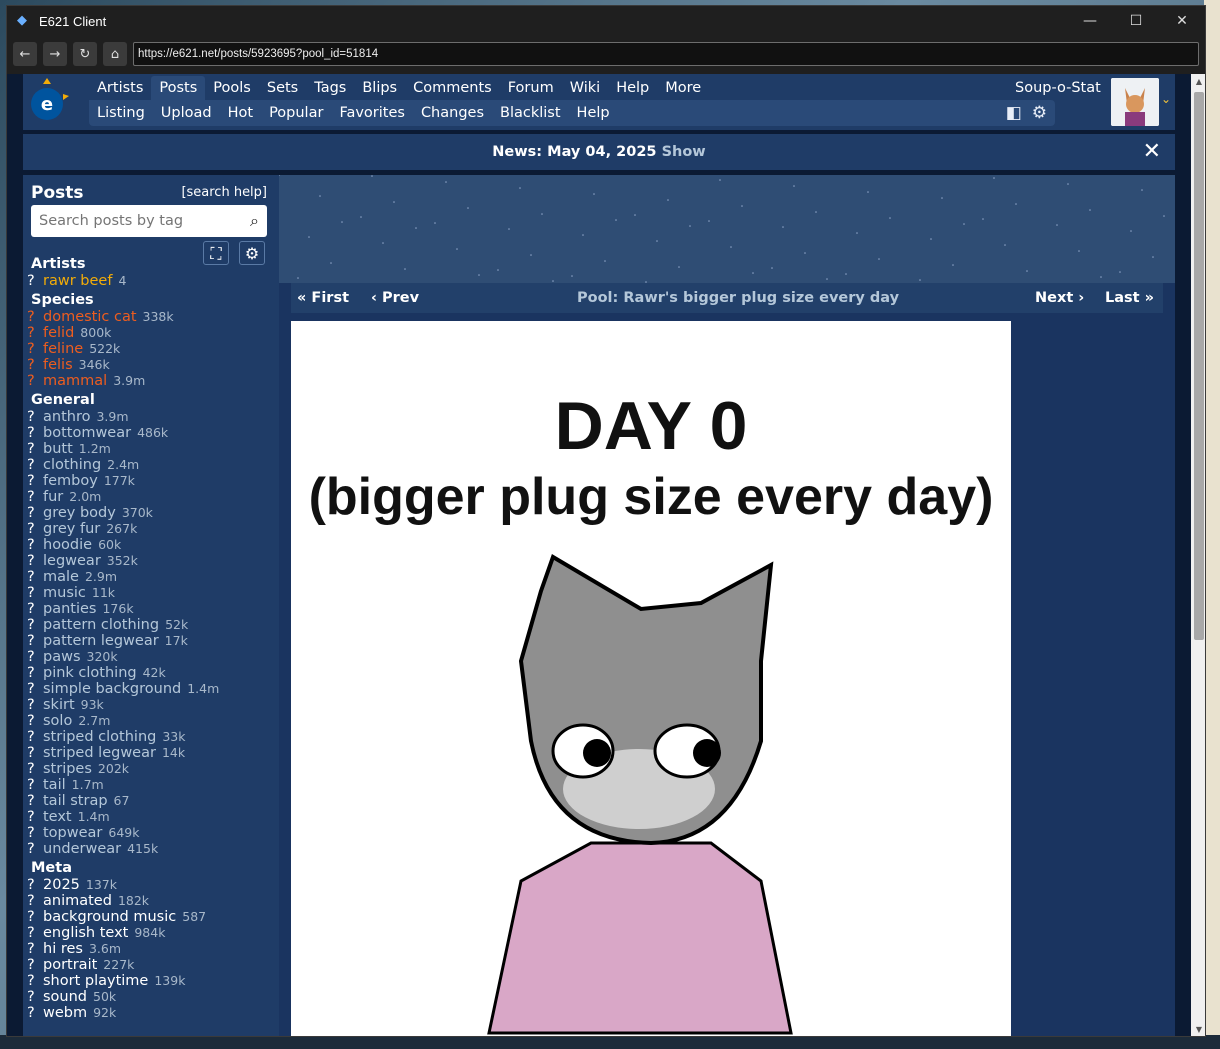 The width and height of the screenshot is (1220, 1049). I want to click on subnav-item-favorites: Favorites, so click(372, 113).